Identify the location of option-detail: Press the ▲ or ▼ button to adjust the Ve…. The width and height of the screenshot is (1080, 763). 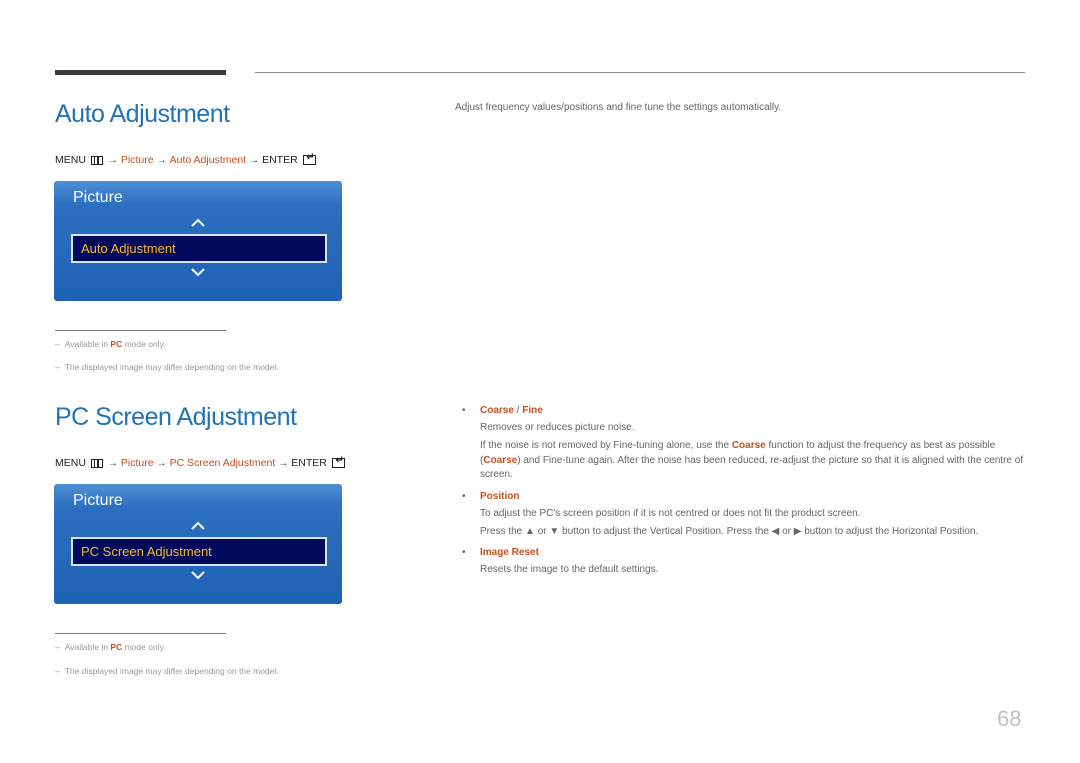
(729, 531).